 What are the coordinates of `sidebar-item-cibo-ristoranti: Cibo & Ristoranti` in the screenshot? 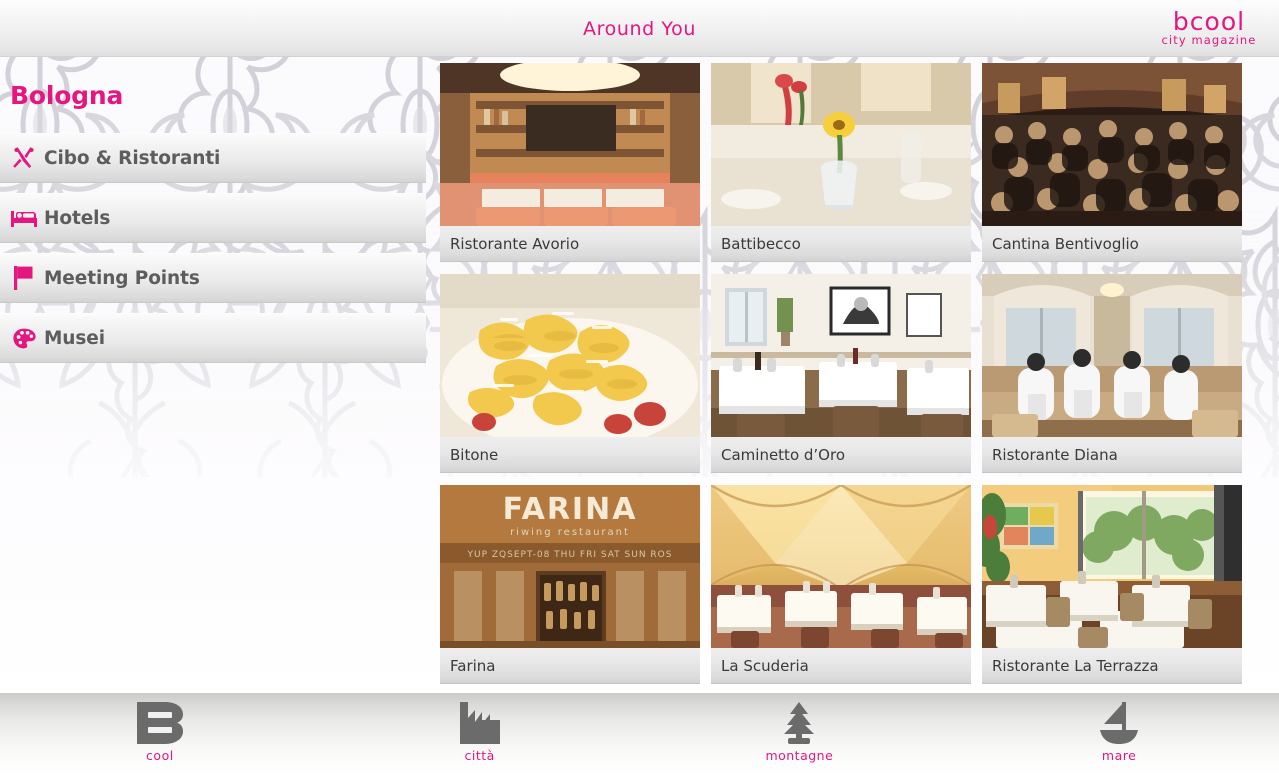 It's located at (213, 158).